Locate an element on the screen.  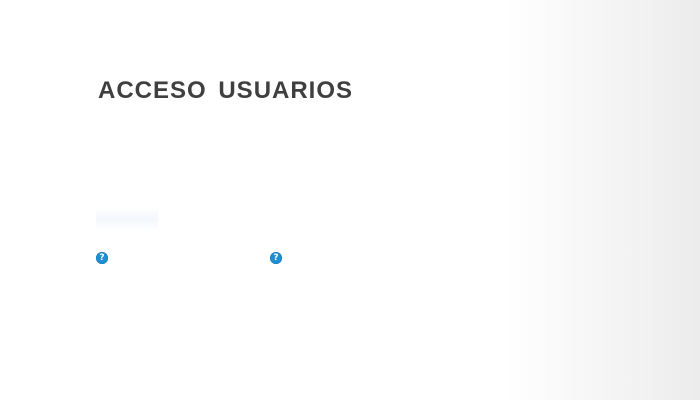
username-field is located at coordinates (127, 219).